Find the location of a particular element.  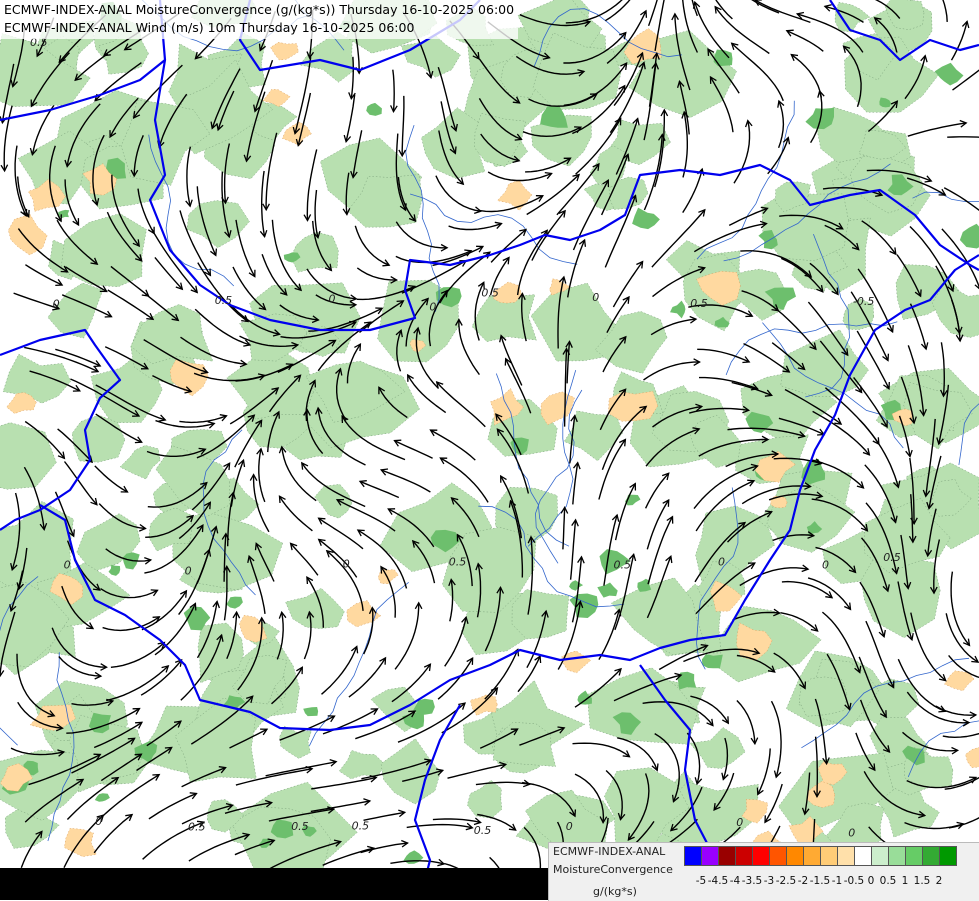

legend-tick-label: -4 is located at coordinates (735, 881).